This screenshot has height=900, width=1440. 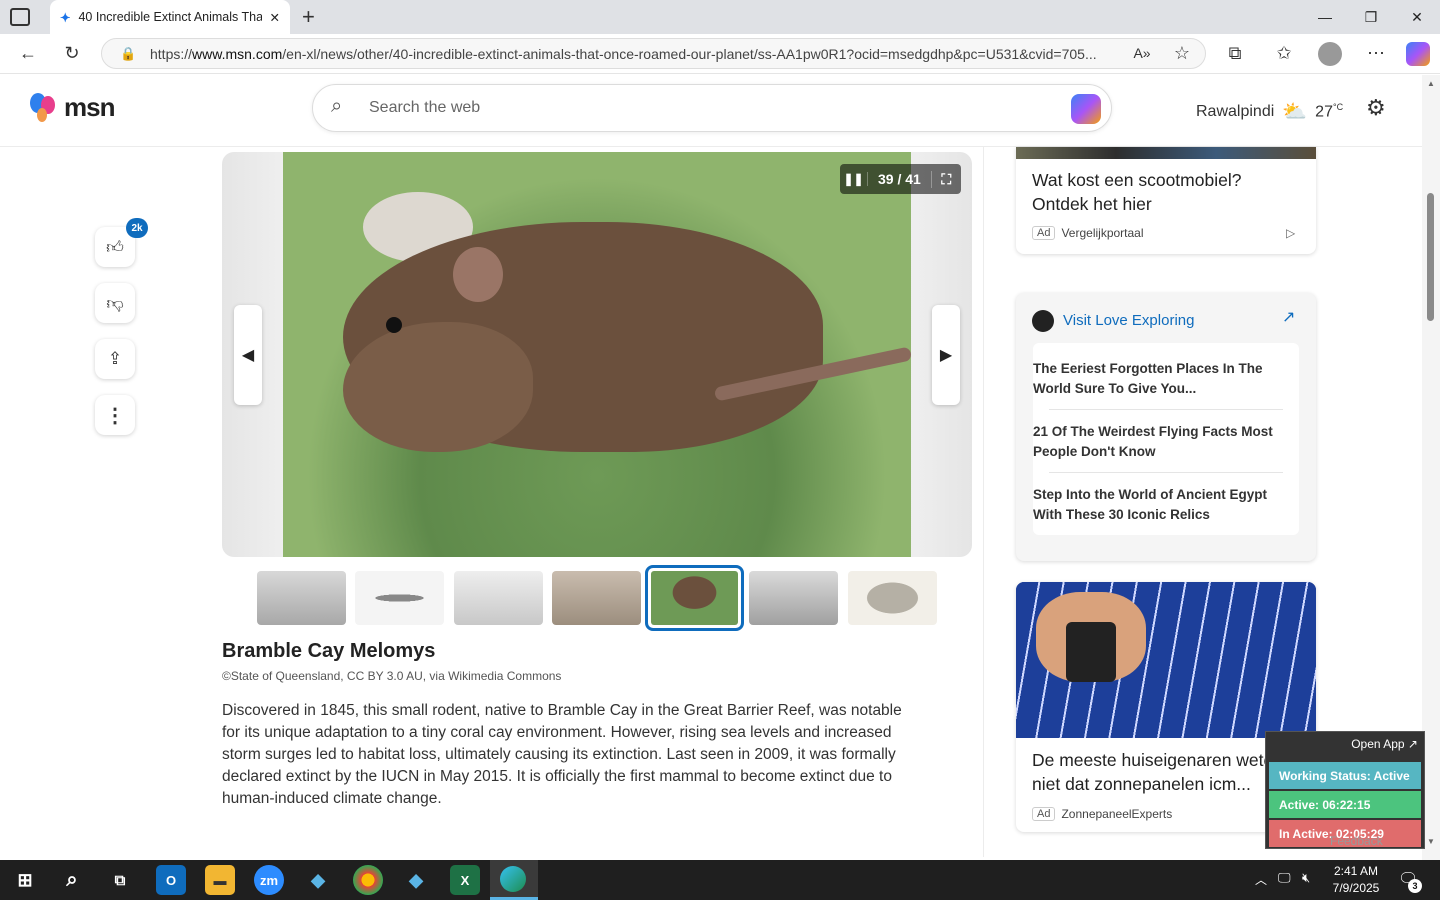 What do you see at coordinates (72, 880) in the screenshot?
I see `search-taskbar-icon: ⌕` at bounding box center [72, 880].